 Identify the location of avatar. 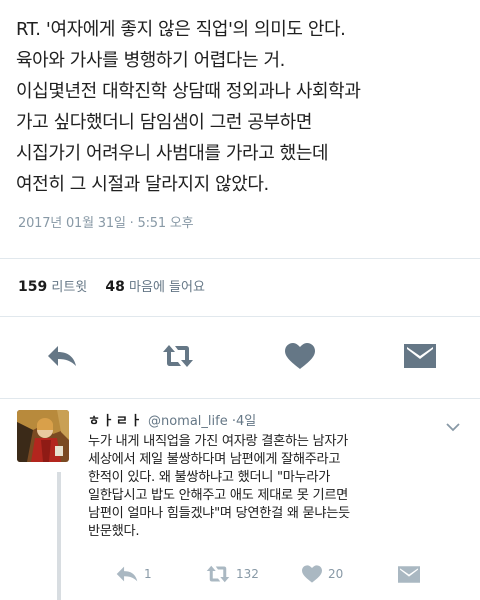
(43, 436).